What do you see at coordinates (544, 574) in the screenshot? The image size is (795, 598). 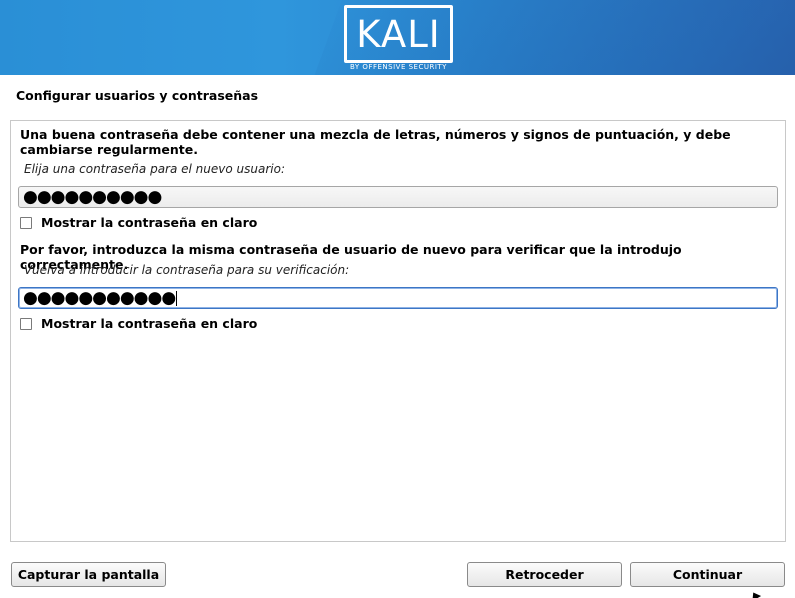 I see `back-button: Retroceder` at bounding box center [544, 574].